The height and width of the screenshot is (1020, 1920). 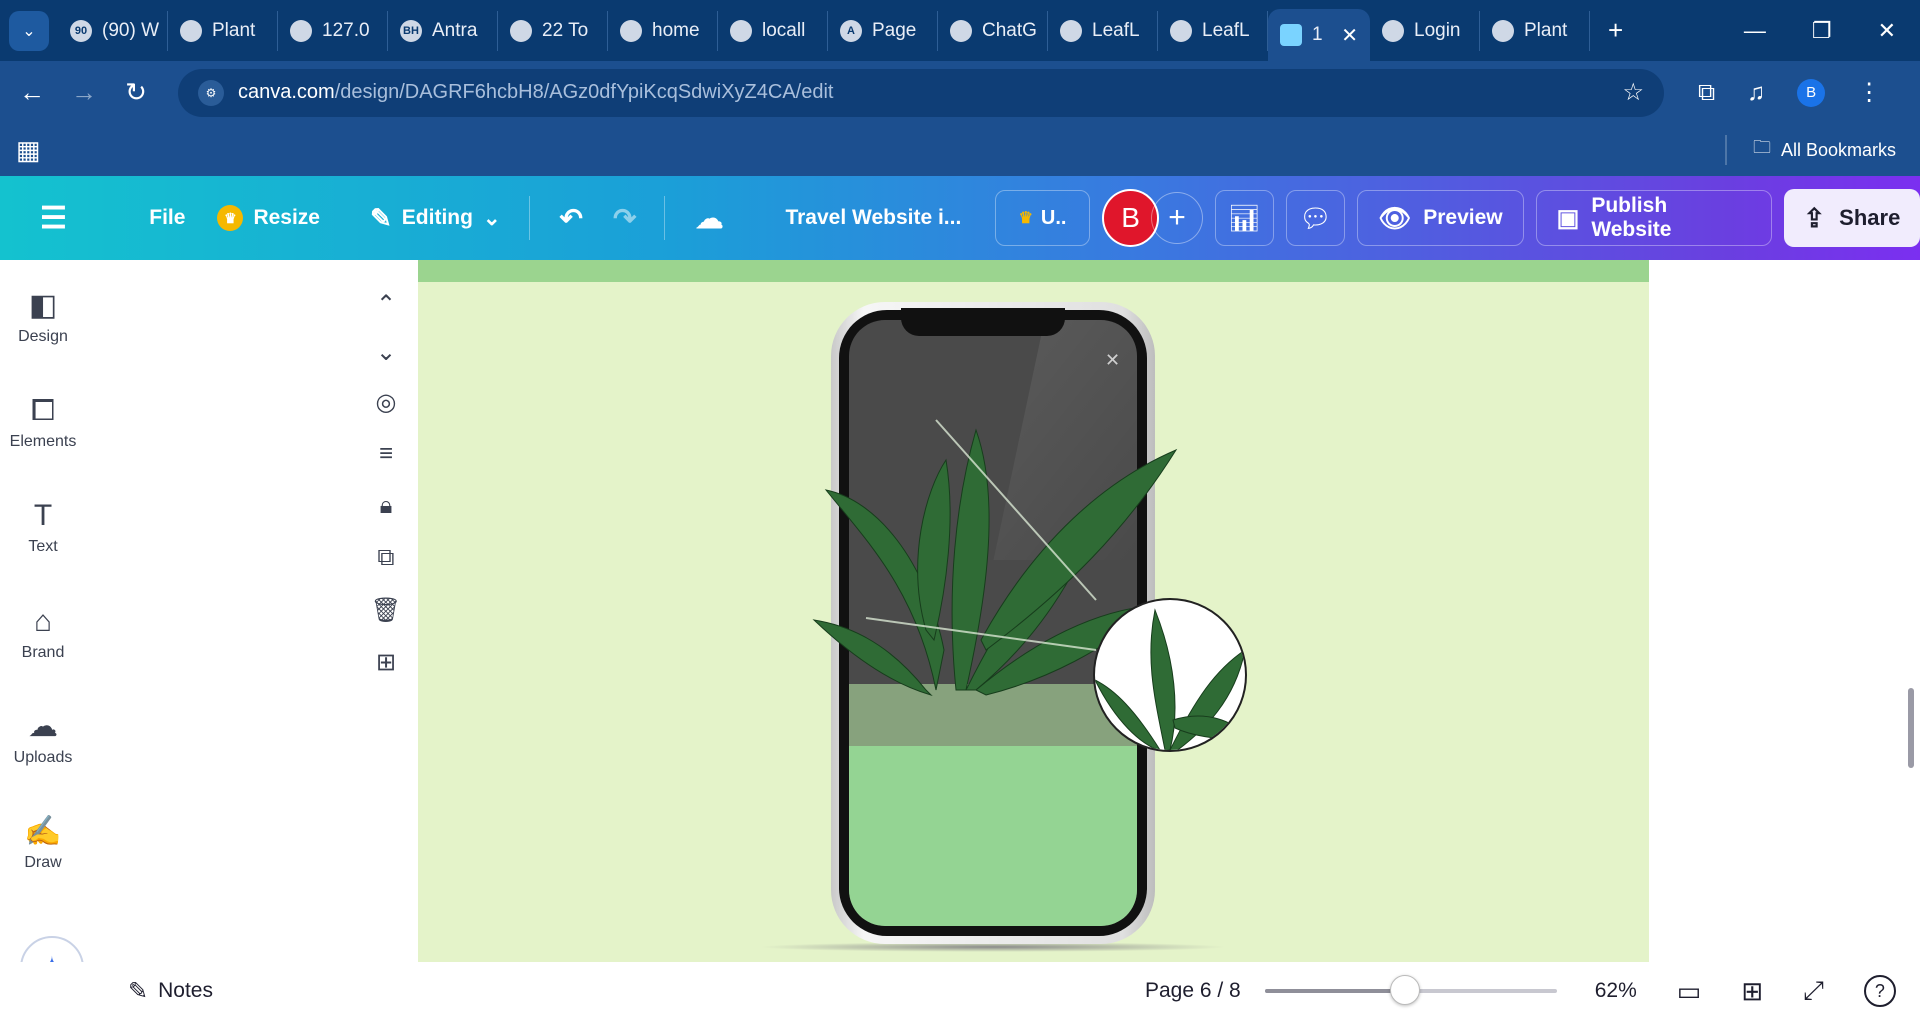 I want to click on sidebar-item-brand: ⌂ Brand, so click(x=43, y=631).